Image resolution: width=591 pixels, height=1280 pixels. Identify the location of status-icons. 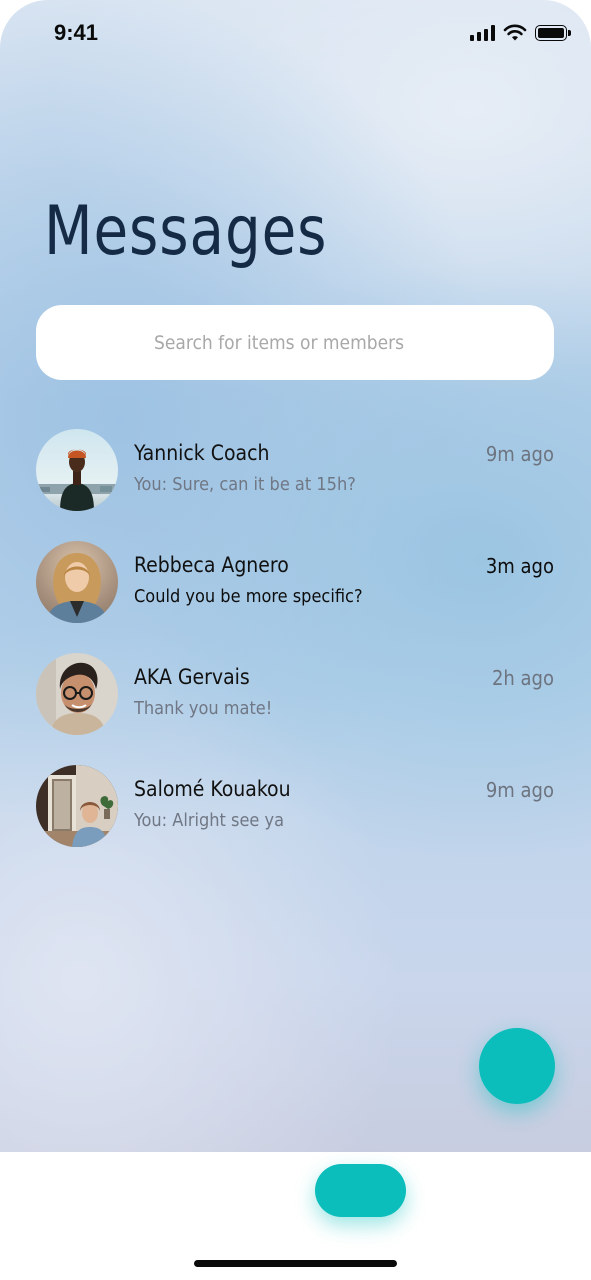
(520, 33).